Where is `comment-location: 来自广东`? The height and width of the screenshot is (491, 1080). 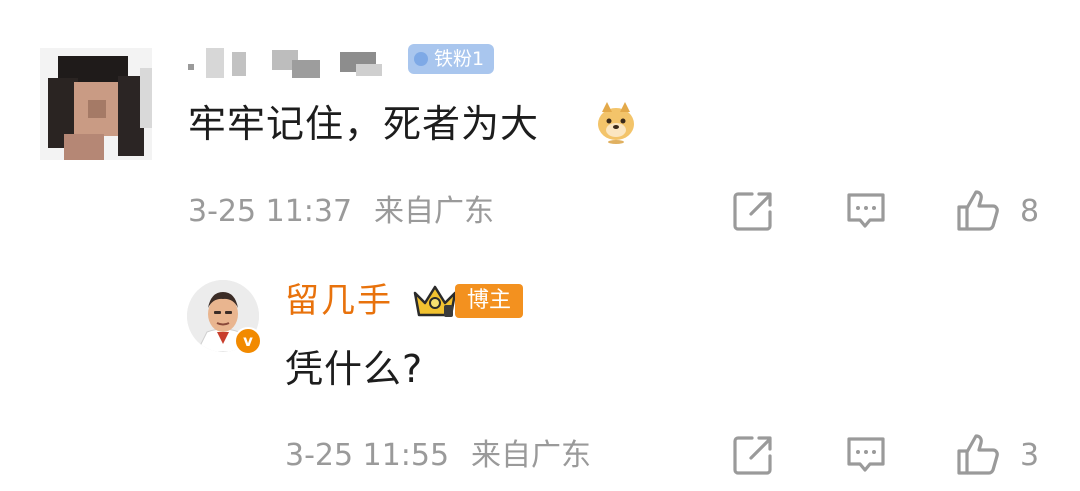
comment-location: 来自广东 is located at coordinates (434, 211).